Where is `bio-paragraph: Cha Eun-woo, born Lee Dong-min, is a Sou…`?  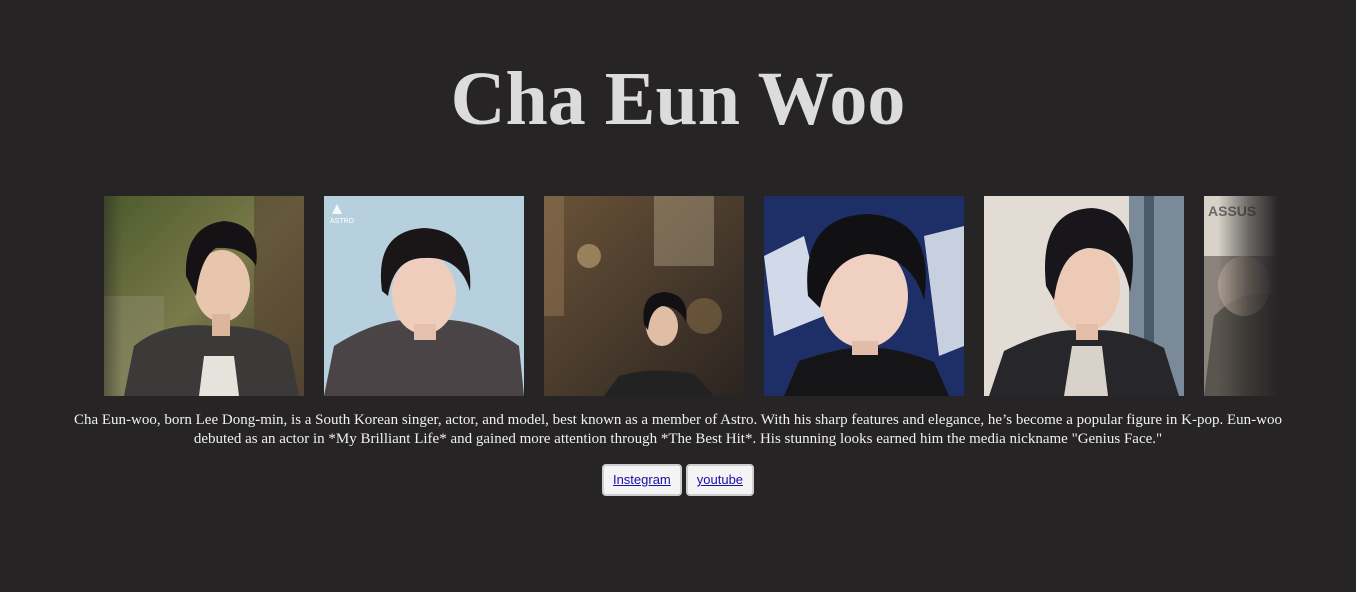
bio-paragraph: Cha Eun-woo, born Lee Dong-min, is a Sou… is located at coordinates (677, 429).